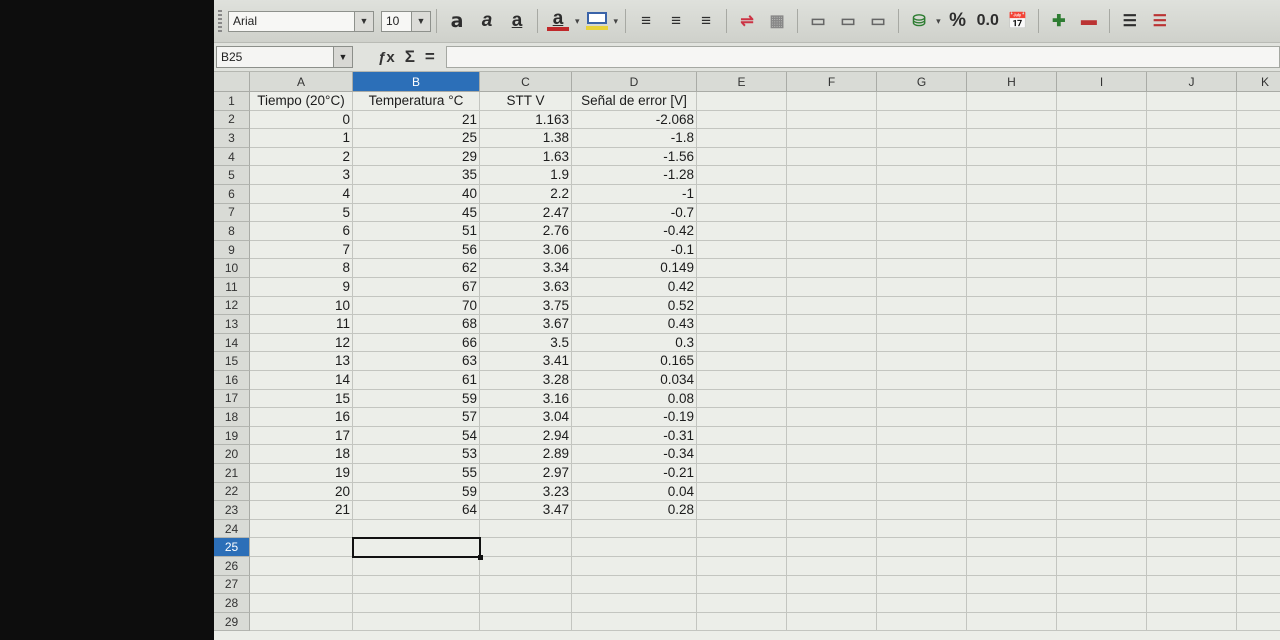  Describe the element at coordinates (878, 21) in the screenshot. I see `align-bottom-icon: ▭` at that location.